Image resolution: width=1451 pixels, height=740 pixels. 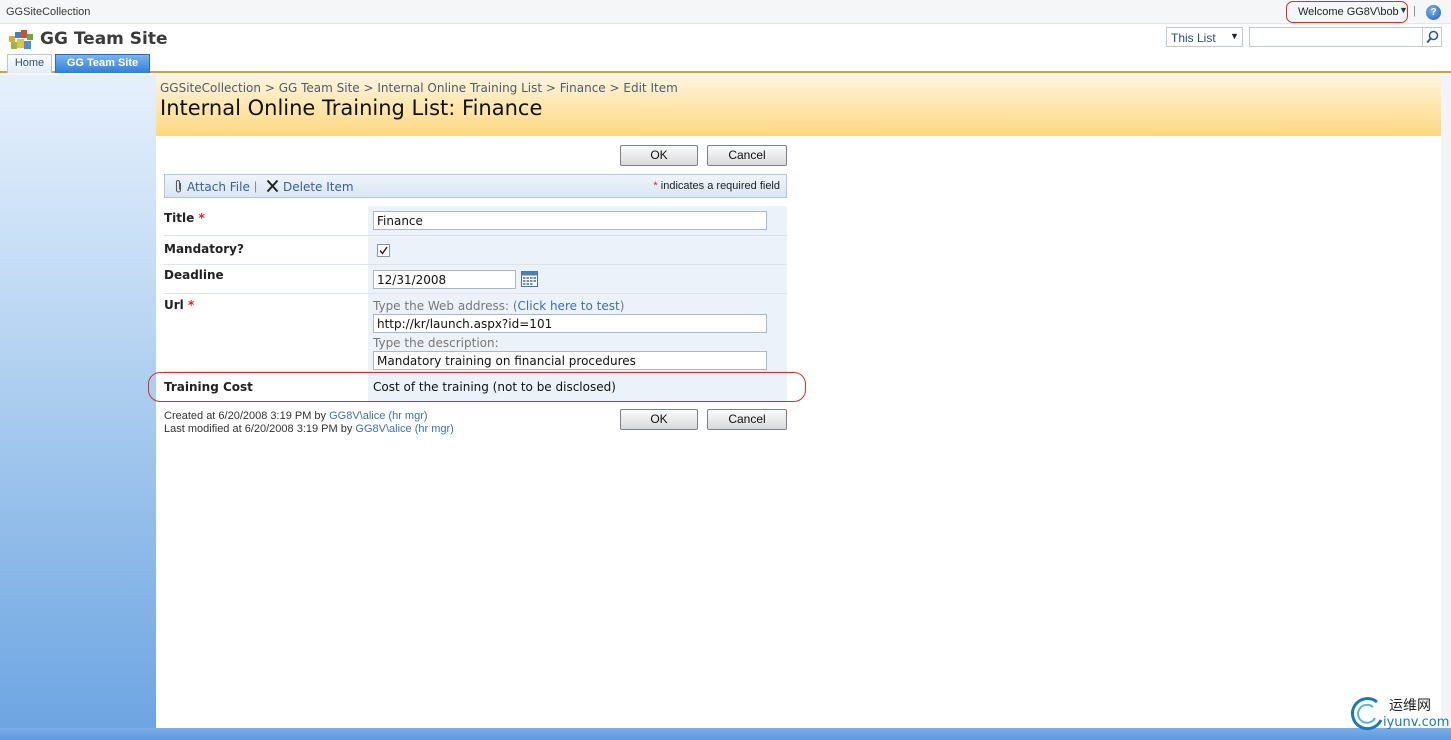 What do you see at coordinates (436, 343) in the screenshot?
I see `description-hint: Type the description:` at bounding box center [436, 343].